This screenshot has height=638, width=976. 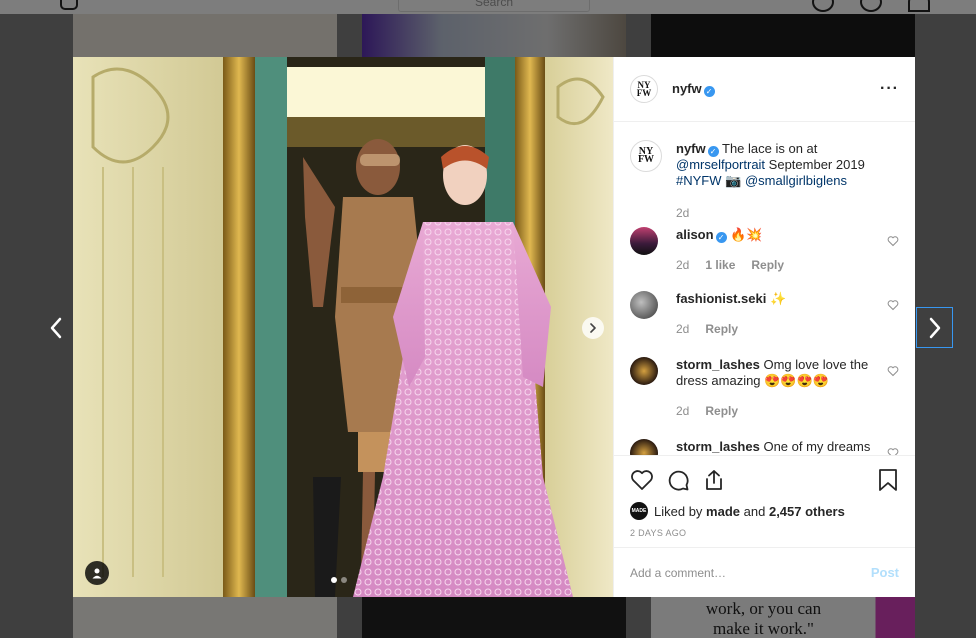 I want to click on user-icon, so click(x=97, y=573).